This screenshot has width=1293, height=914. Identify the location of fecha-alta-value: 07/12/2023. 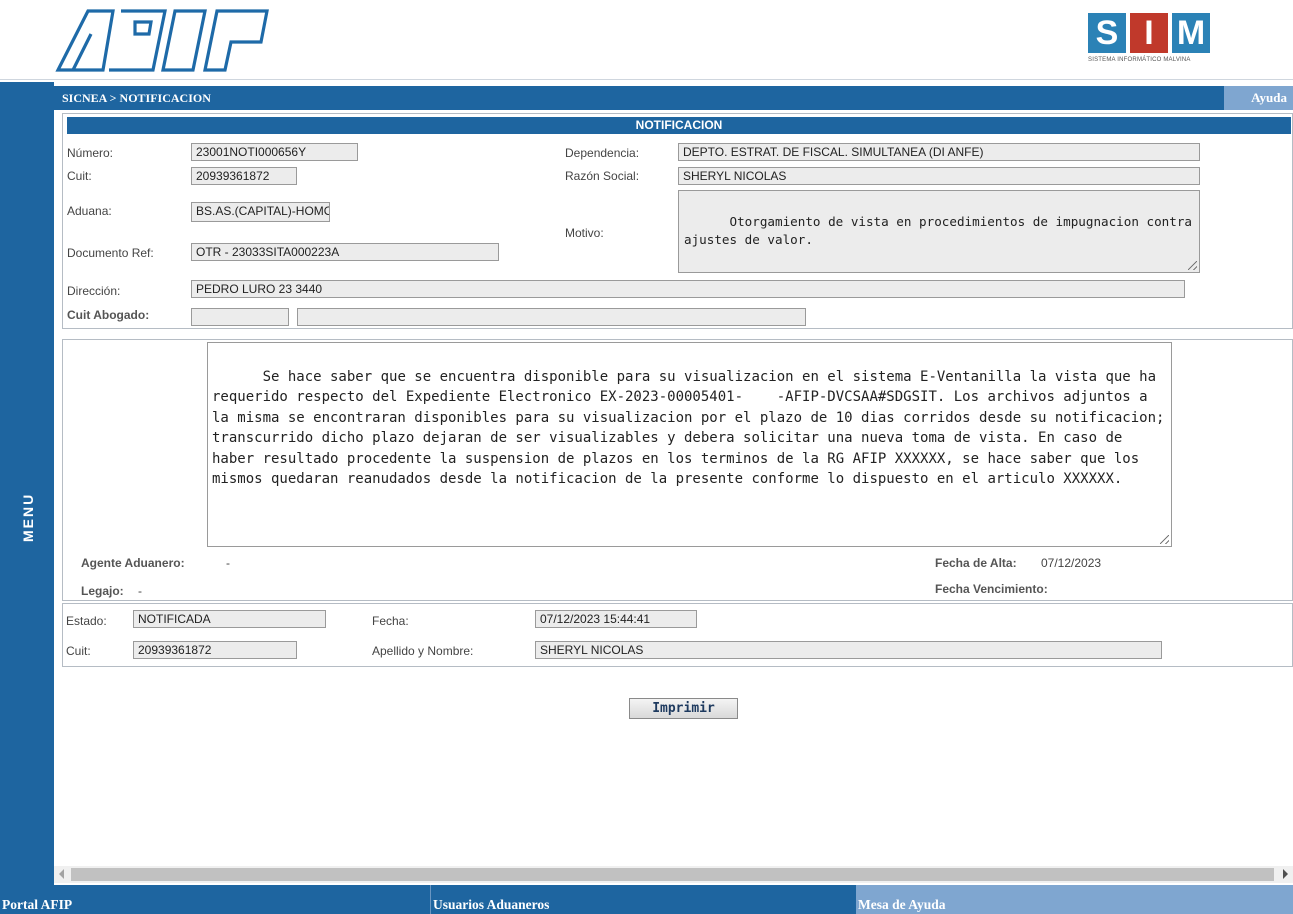
(1071, 563).